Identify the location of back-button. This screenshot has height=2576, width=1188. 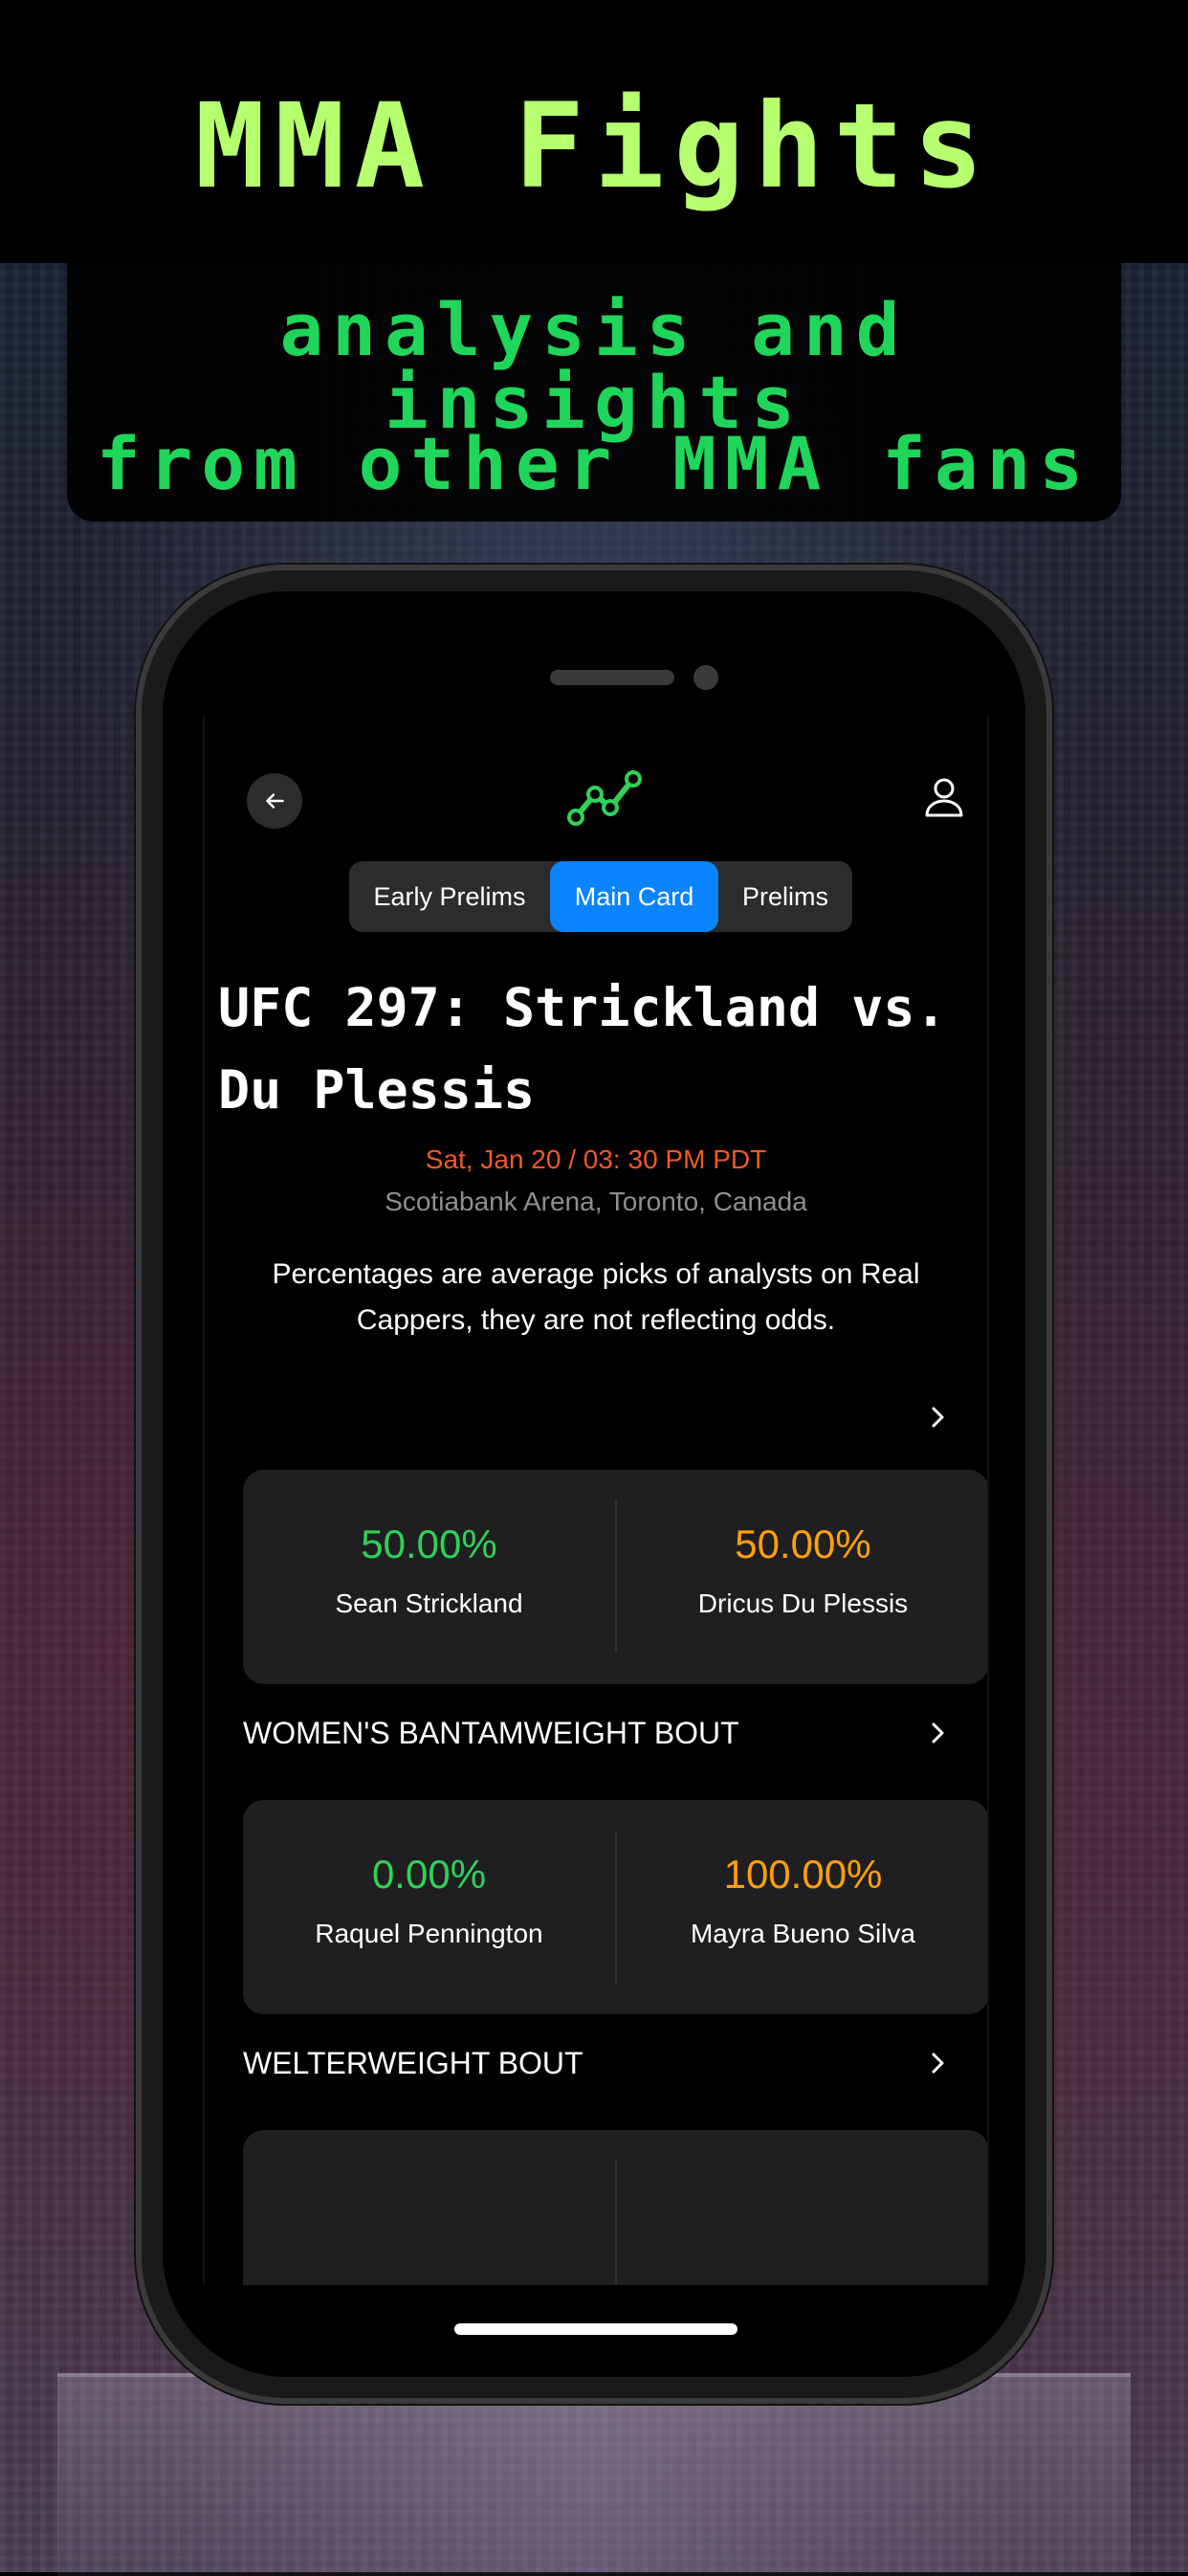
(274, 801).